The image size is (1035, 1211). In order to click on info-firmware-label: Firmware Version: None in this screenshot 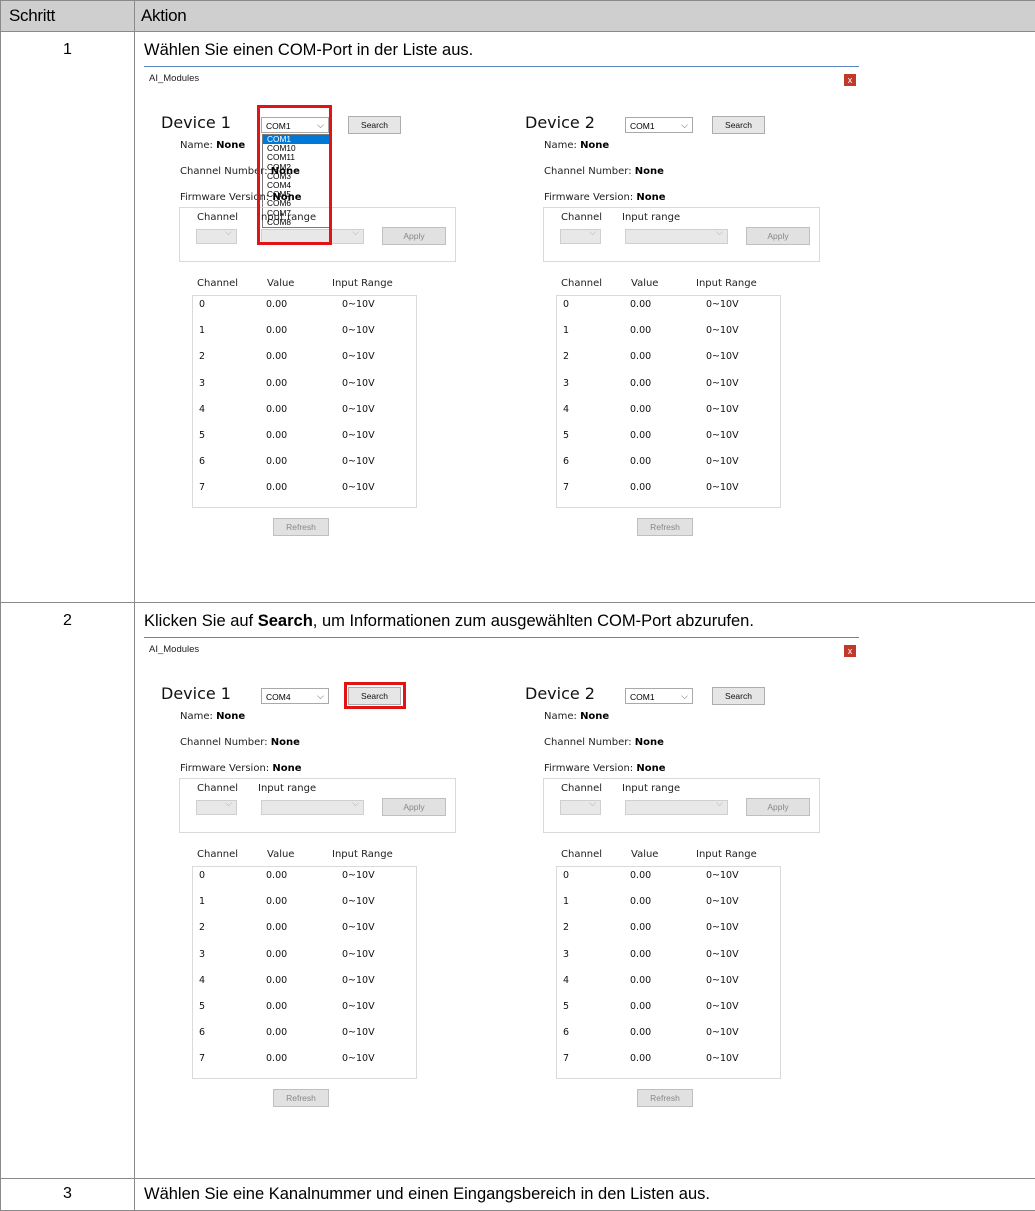, I will do `click(604, 197)`.